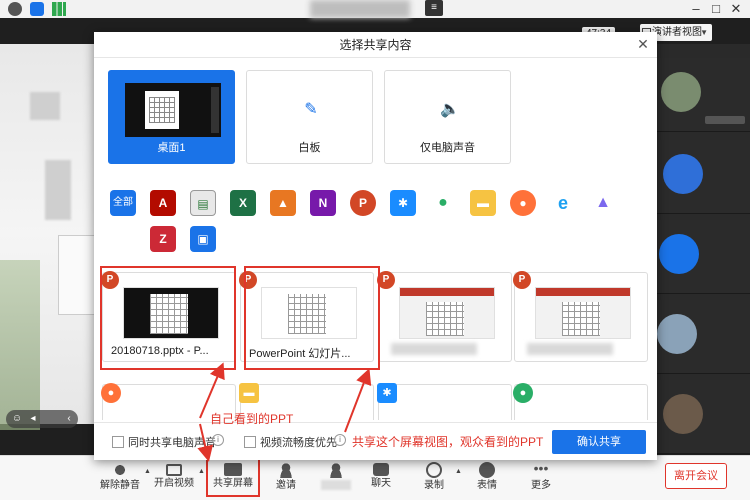 The image size is (750, 500). Describe the element at coordinates (725, 120) in the screenshot. I see `participant-name-blurred` at that location.